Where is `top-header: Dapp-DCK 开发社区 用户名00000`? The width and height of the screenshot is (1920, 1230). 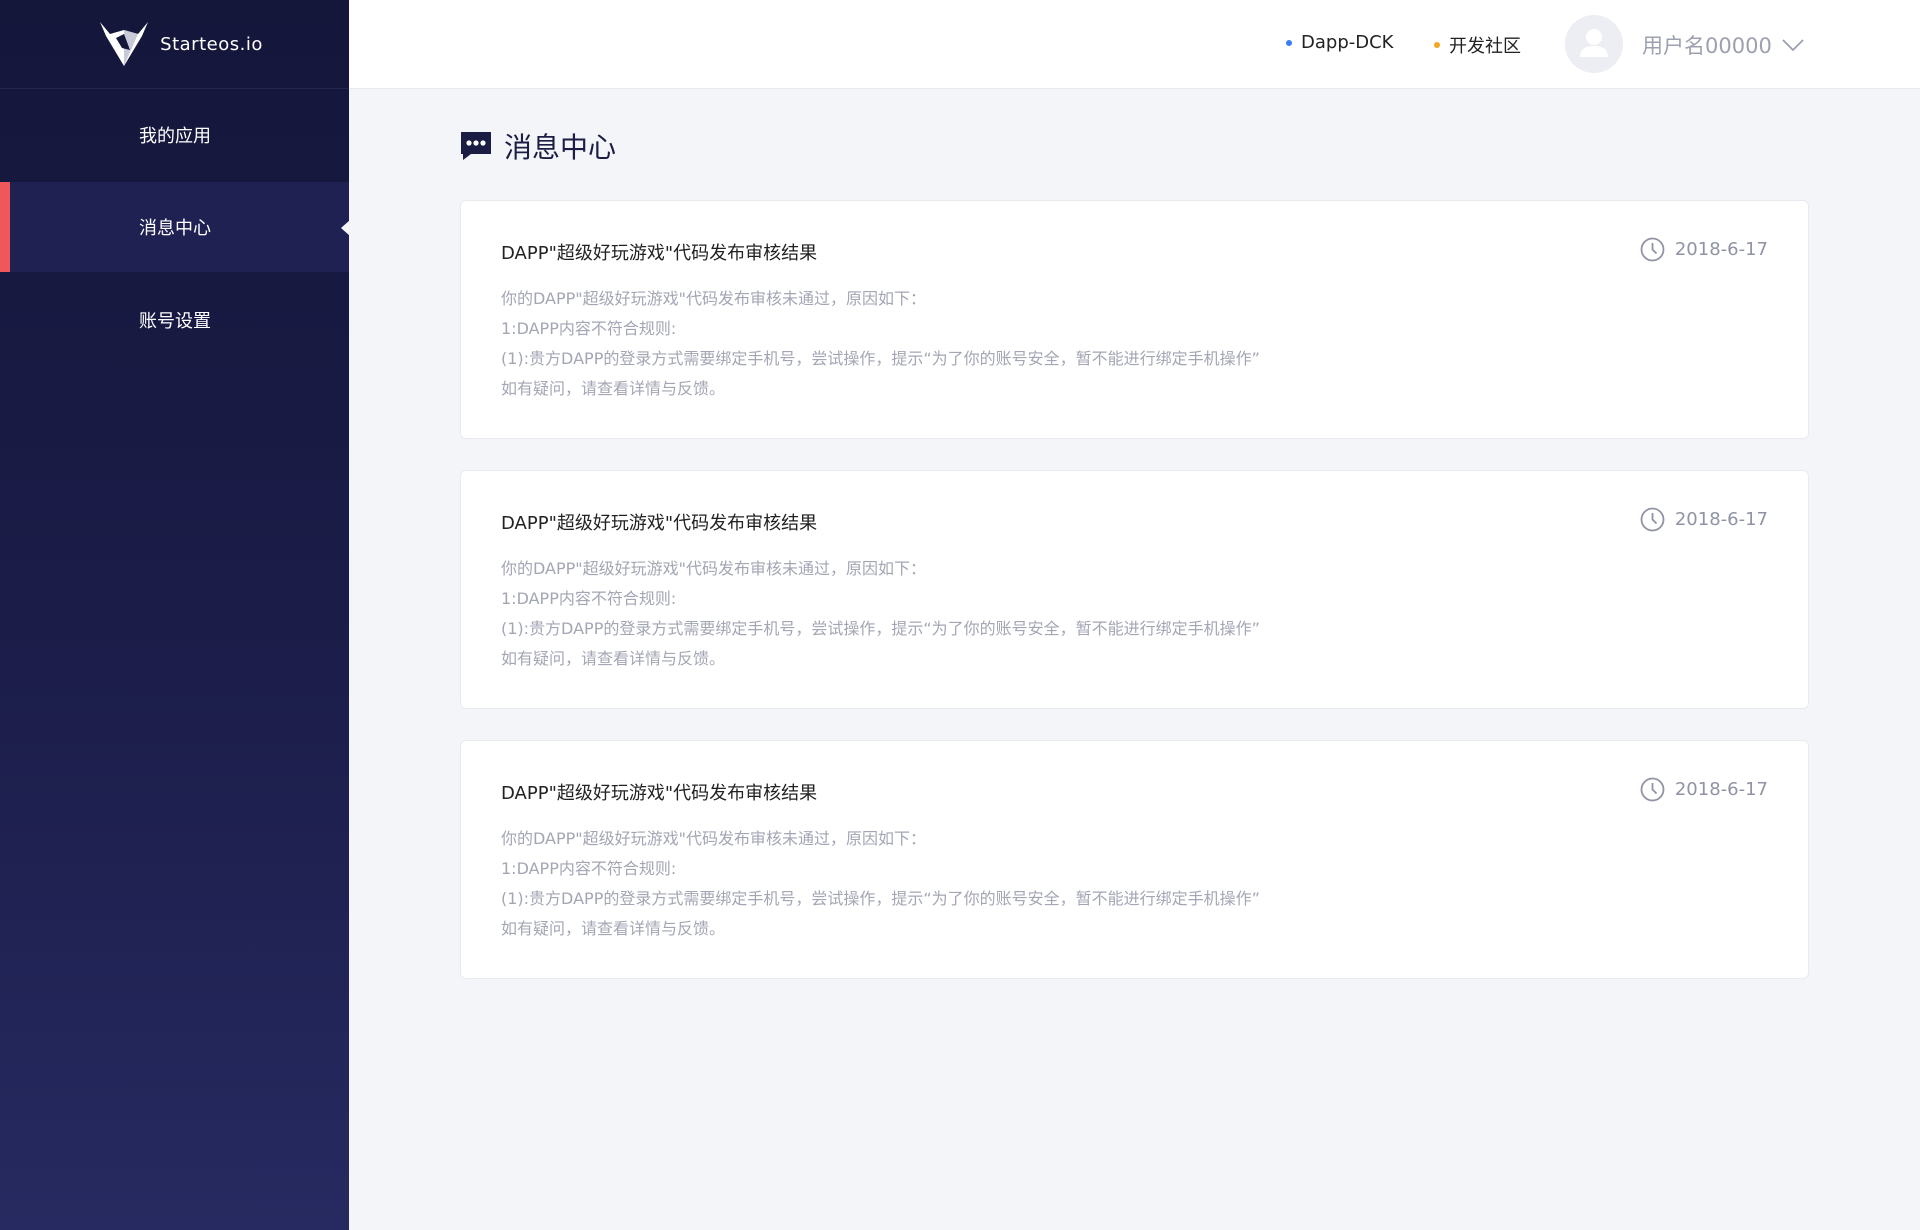
top-header: Dapp-DCK 开发社区 用户名00000 is located at coordinates (1134, 44).